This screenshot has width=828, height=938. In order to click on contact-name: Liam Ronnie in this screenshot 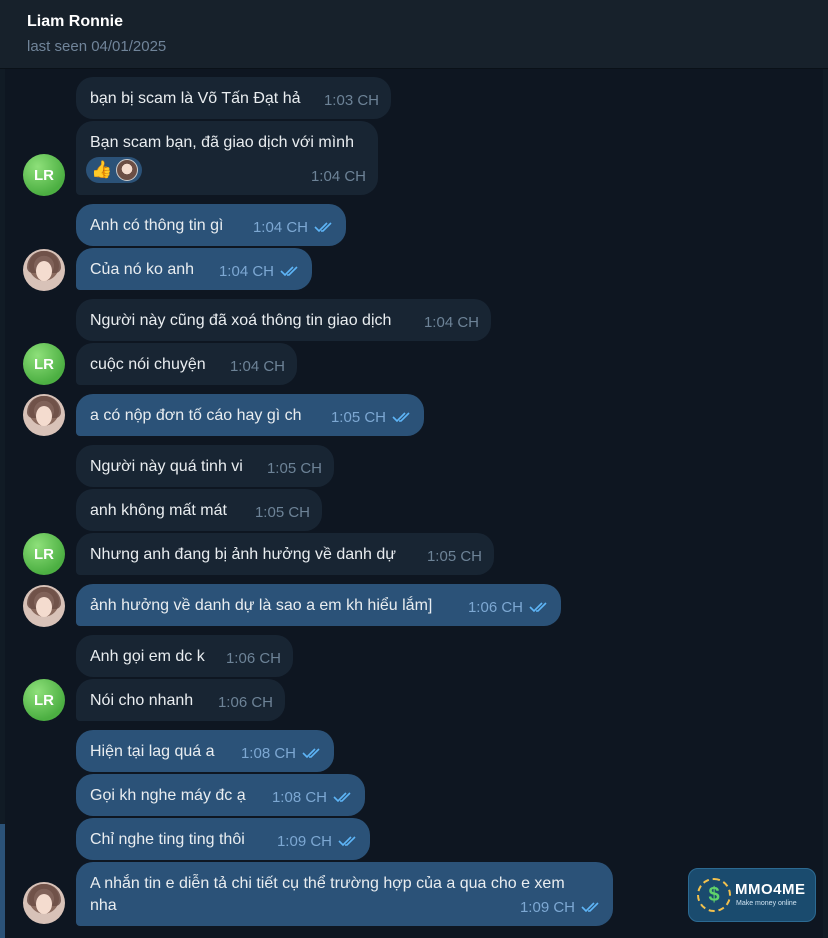, I will do `click(75, 22)`.